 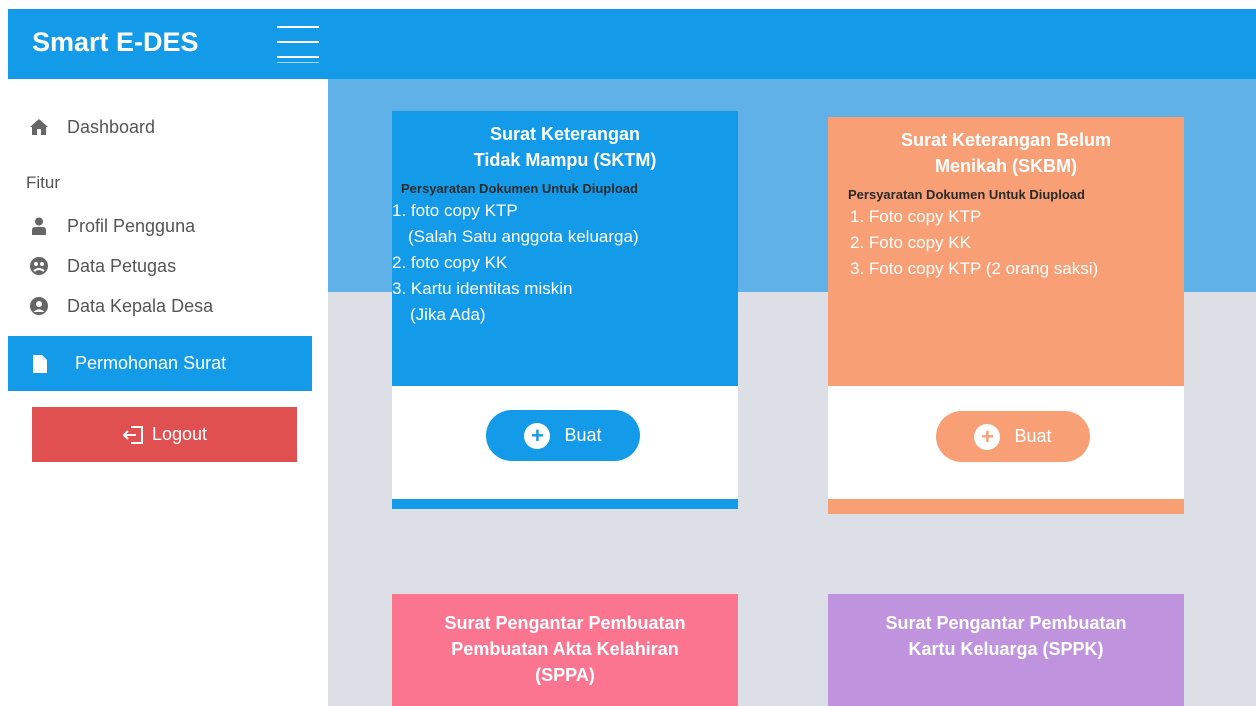 What do you see at coordinates (115, 42) in the screenshot?
I see `app-title: Smart E-DES` at bounding box center [115, 42].